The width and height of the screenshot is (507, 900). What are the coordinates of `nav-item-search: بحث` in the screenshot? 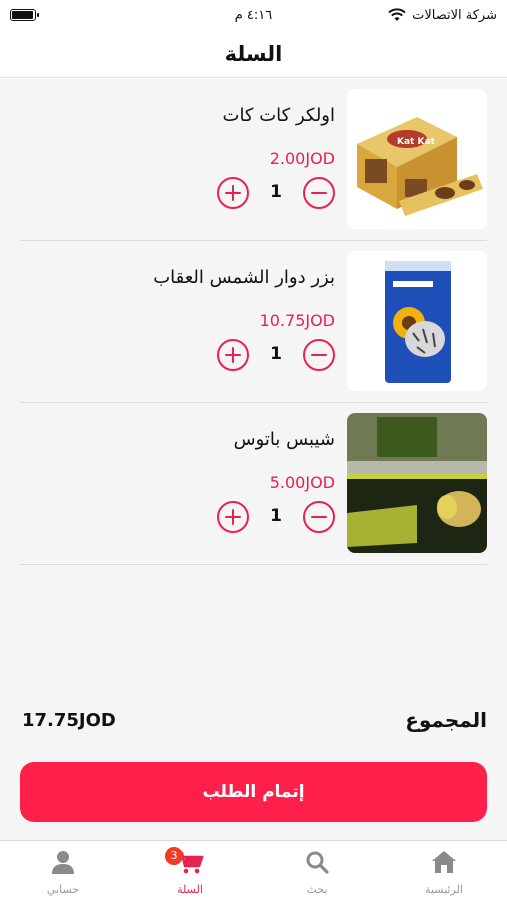 It's located at (317, 870).